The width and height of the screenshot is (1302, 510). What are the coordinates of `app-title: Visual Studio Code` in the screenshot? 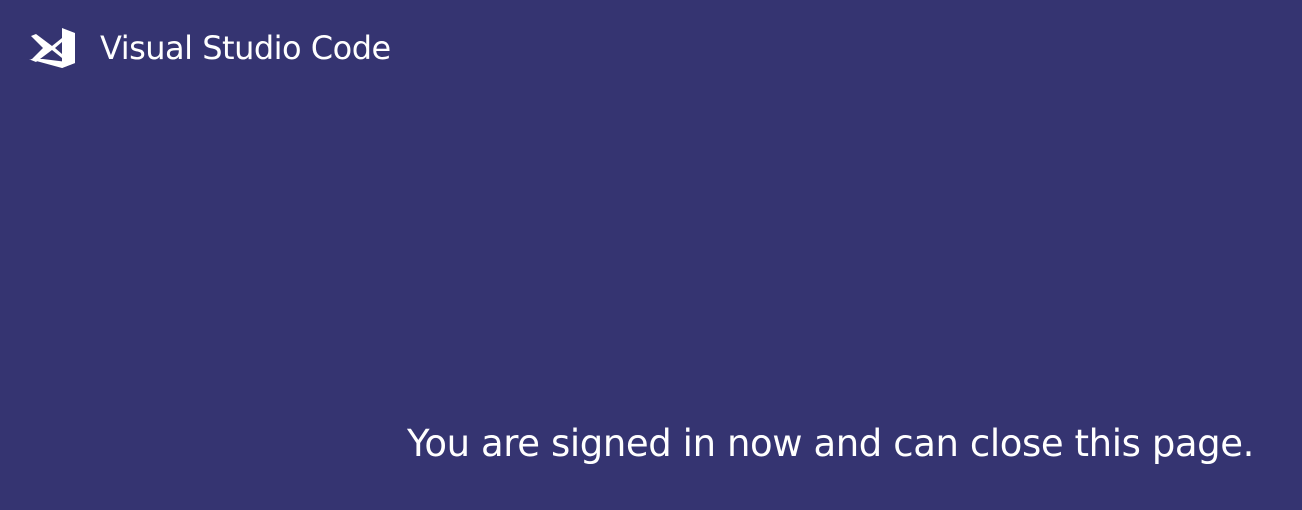 It's located at (245, 48).